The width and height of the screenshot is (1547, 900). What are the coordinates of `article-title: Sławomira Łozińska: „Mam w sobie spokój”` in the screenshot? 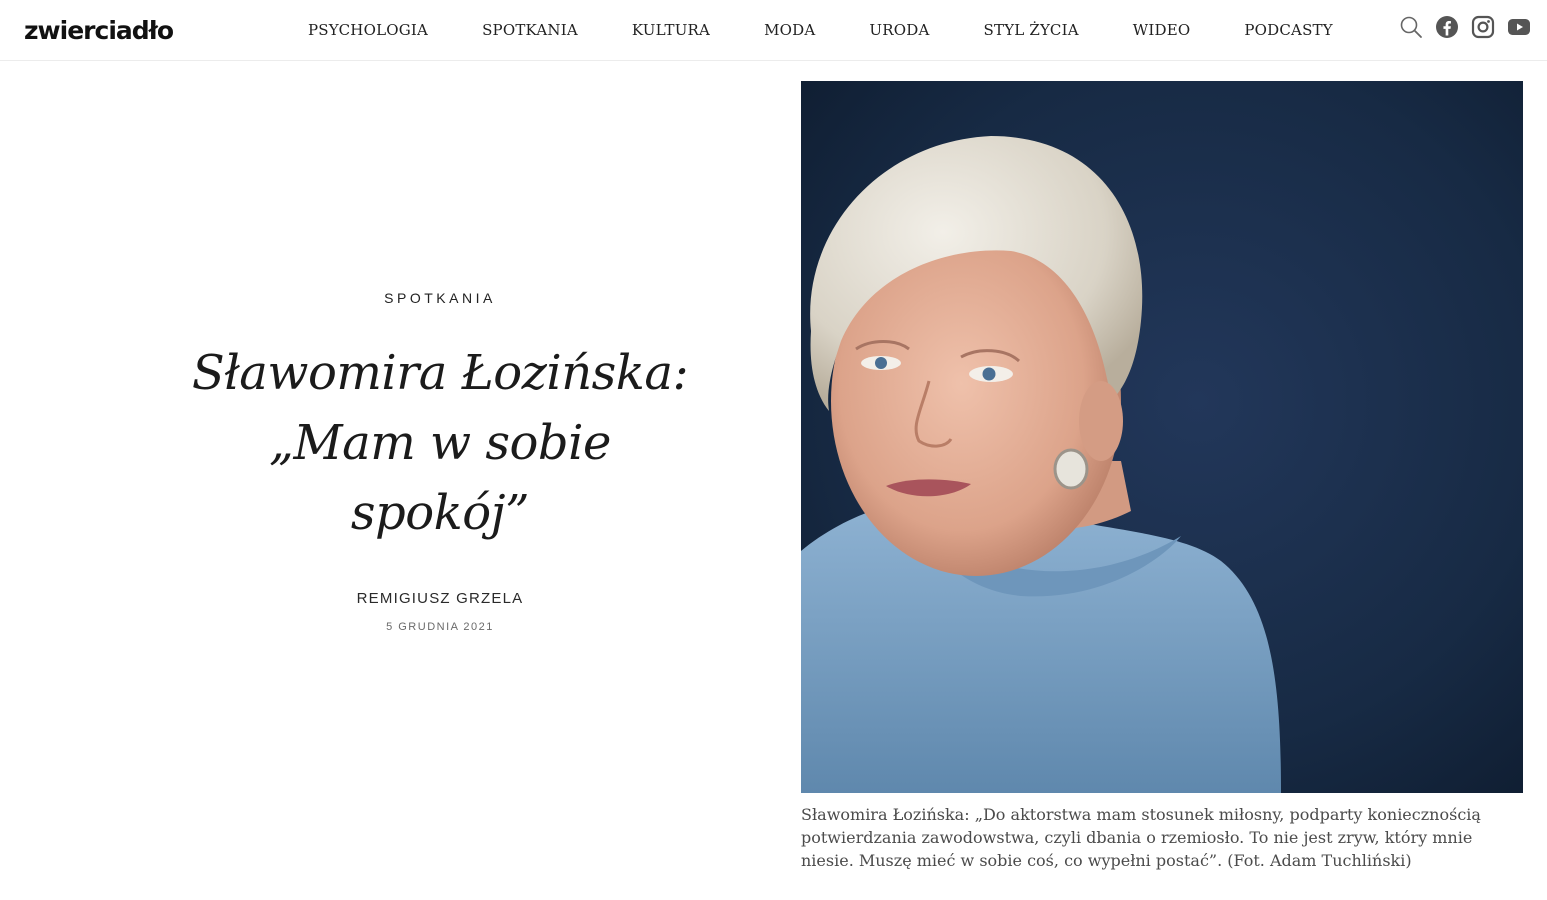 It's located at (440, 443).